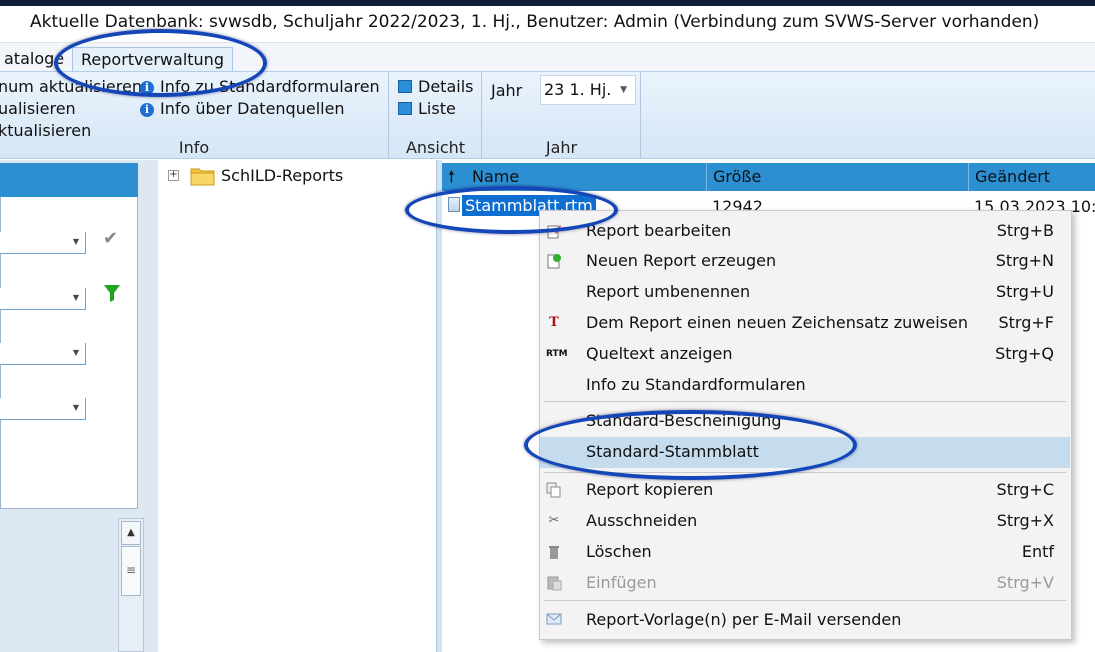 This screenshot has width=1095, height=652. I want to click on menu-item-neuen-report: Neuen Report erzeugen Strg+N, so click(805, 261).